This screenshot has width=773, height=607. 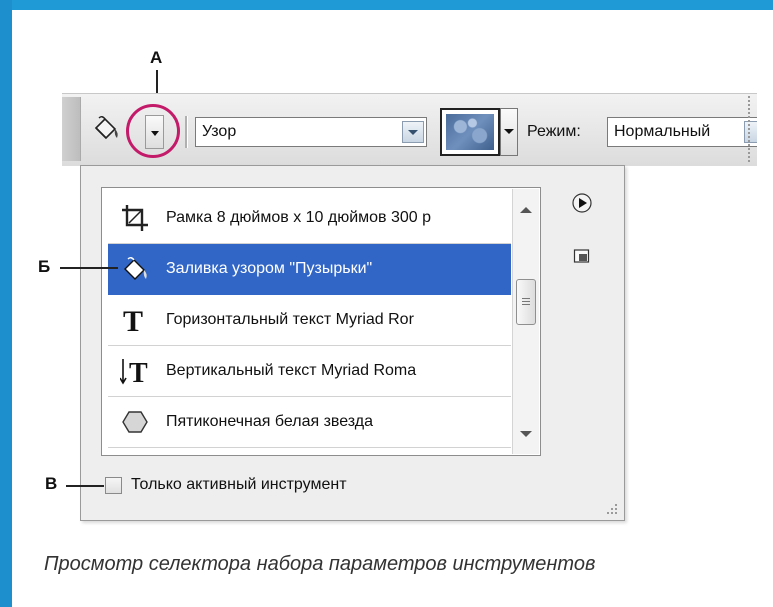 What do you see at coordinates (135, 422) in the screenshot?
I see `polygon-icon` at bounding box center [135, 422].